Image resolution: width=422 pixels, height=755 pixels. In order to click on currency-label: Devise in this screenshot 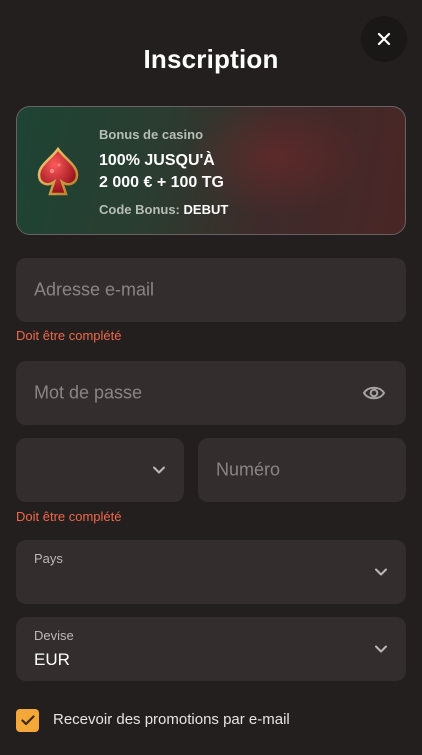, I will do `click(54, 635)`.